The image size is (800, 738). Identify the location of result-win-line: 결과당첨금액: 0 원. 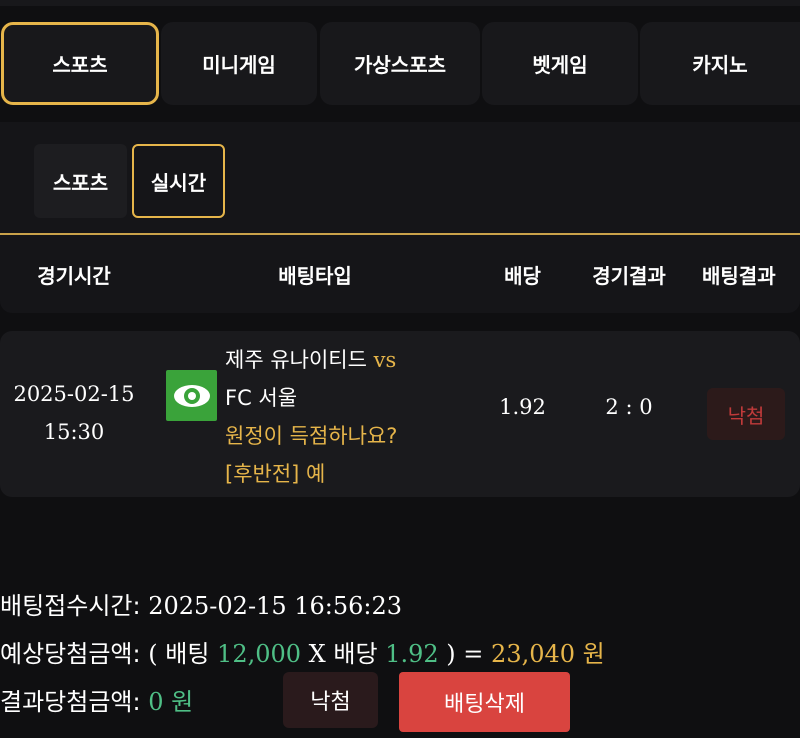
(96, 699).